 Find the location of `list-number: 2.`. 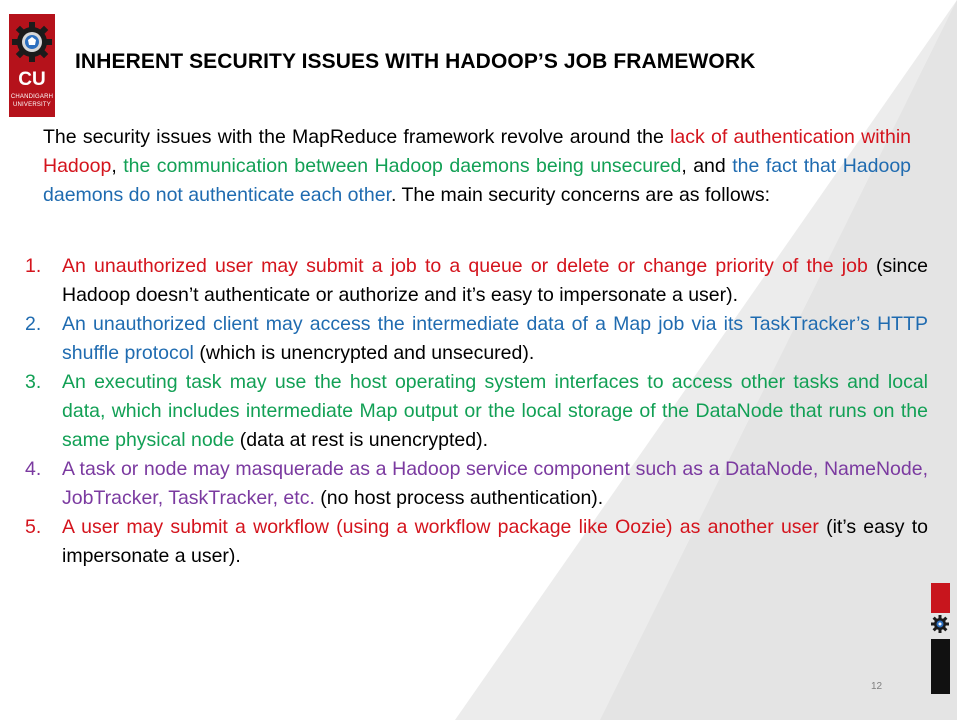

list-number: 2. is located at coordinates (33, 324).